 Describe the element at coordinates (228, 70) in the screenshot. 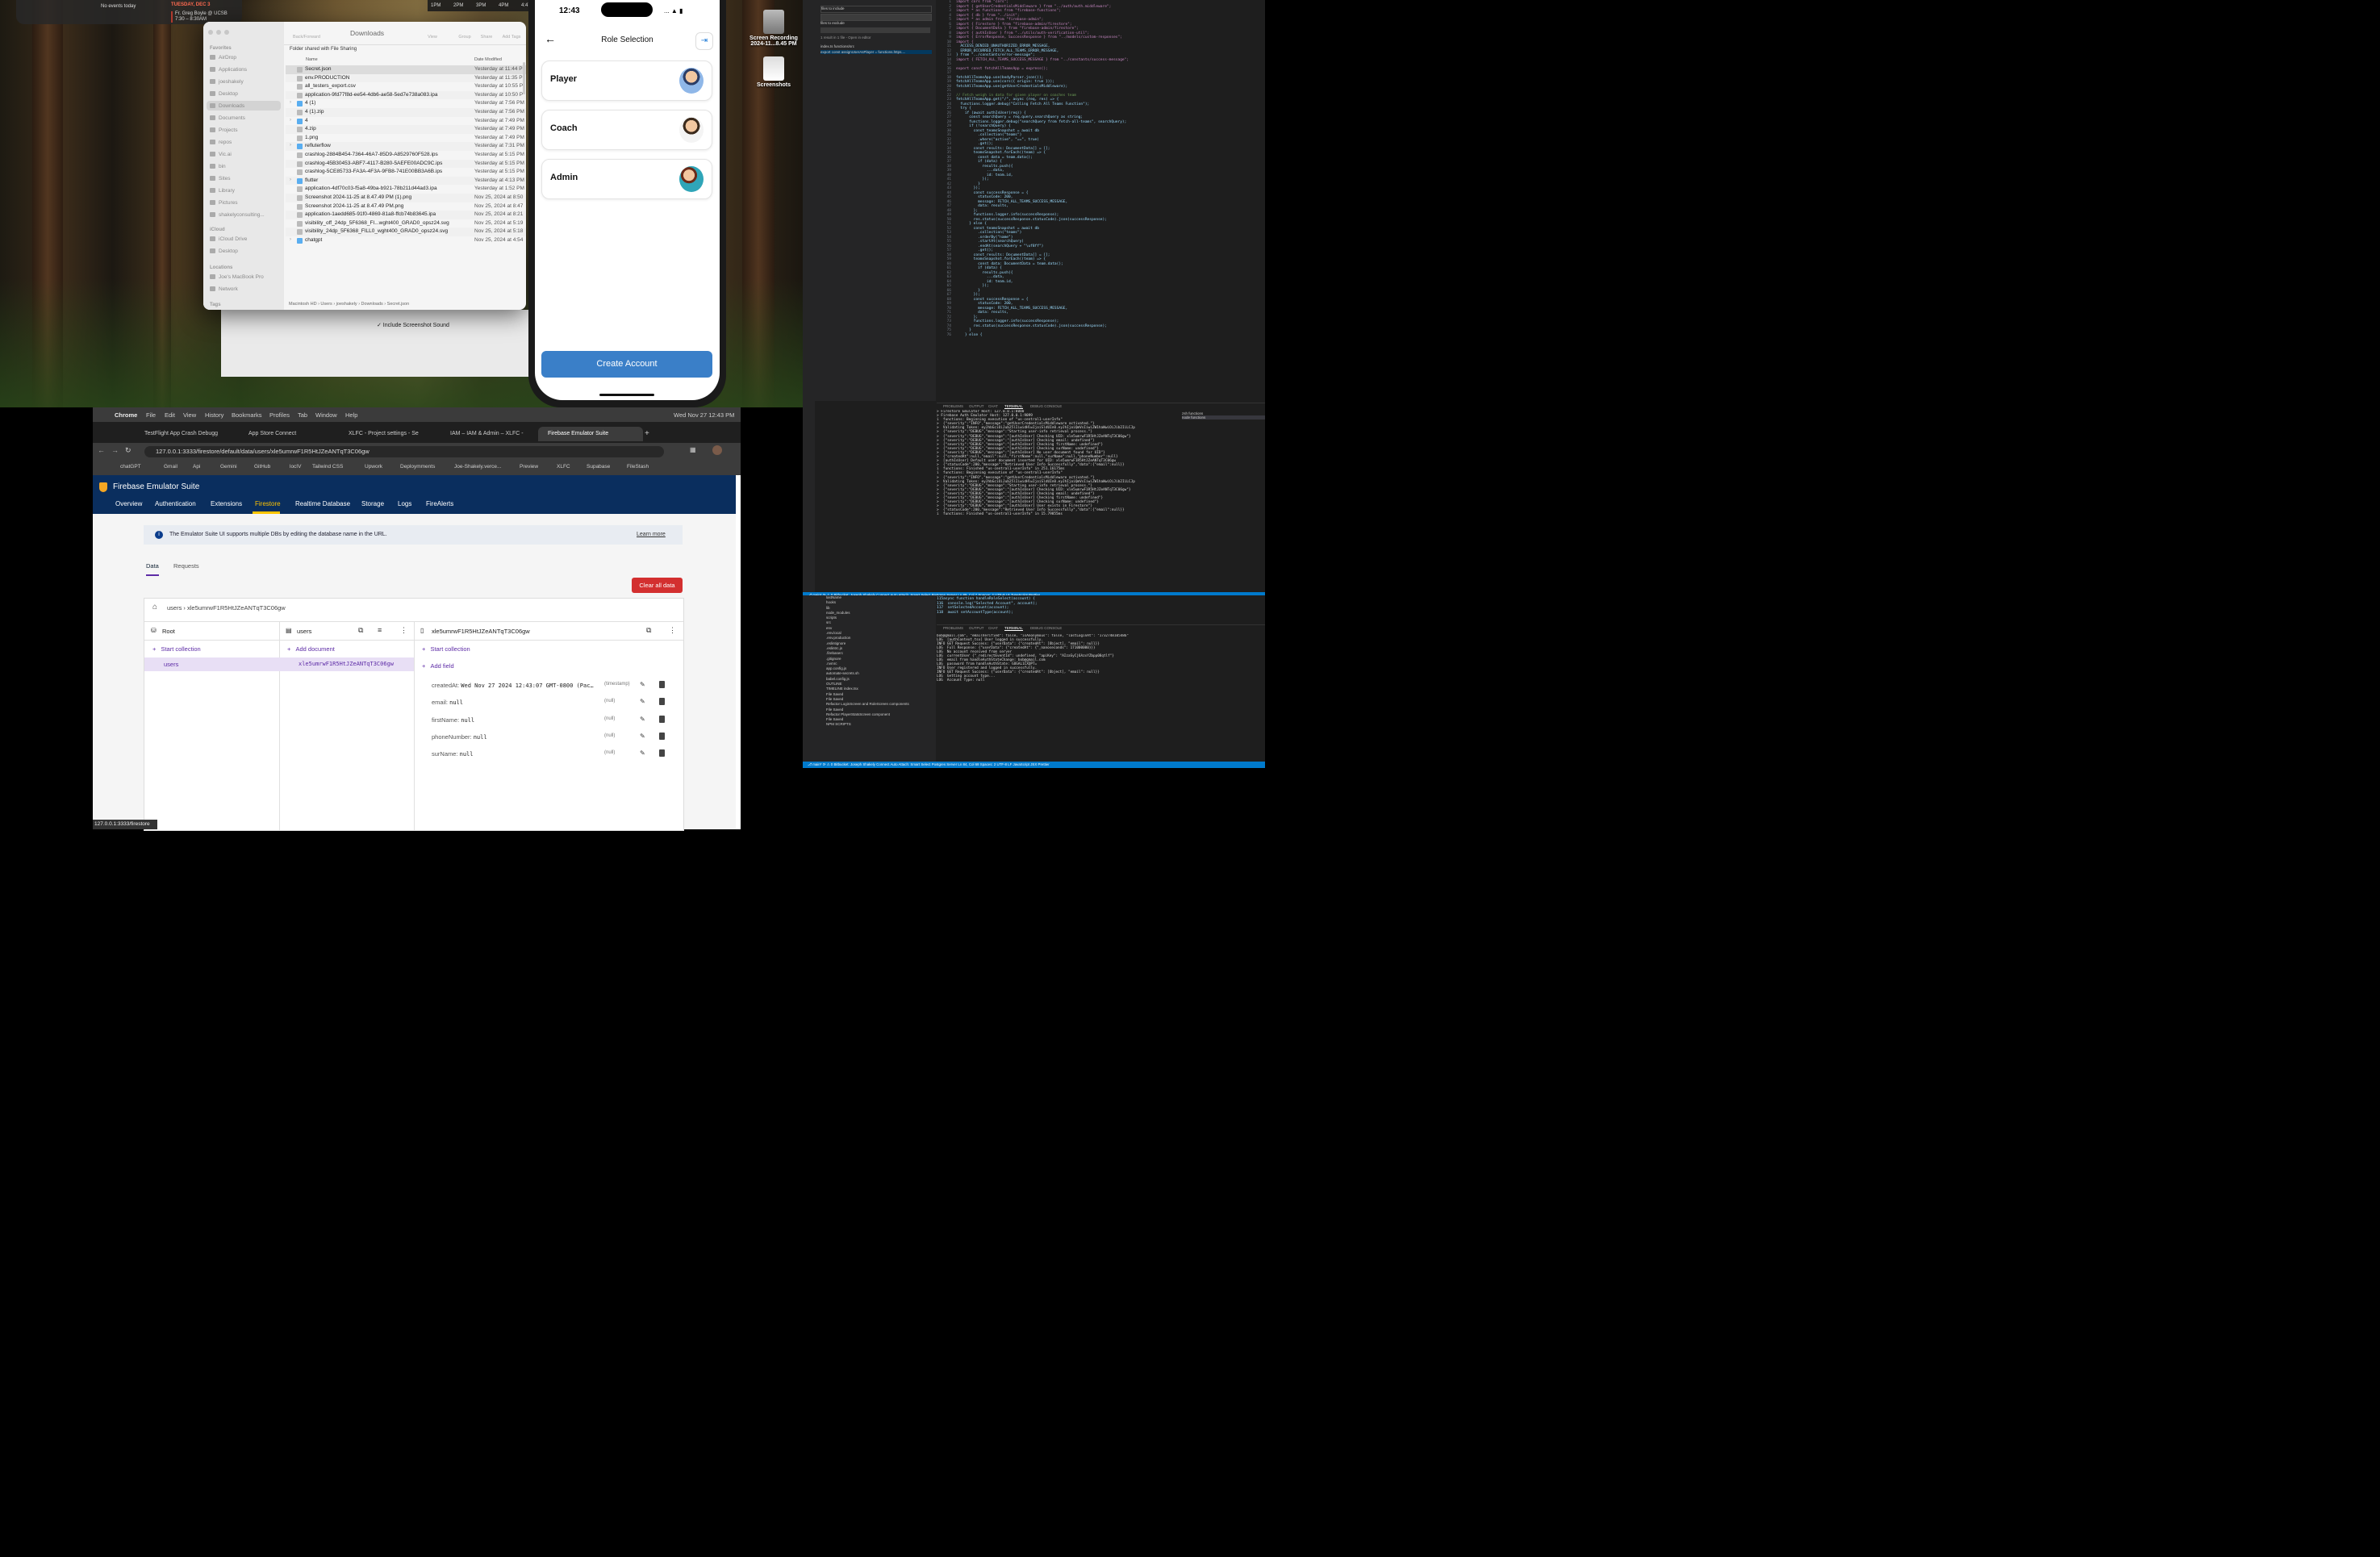

I see `sidebar-item-applications: Applications` at that location.